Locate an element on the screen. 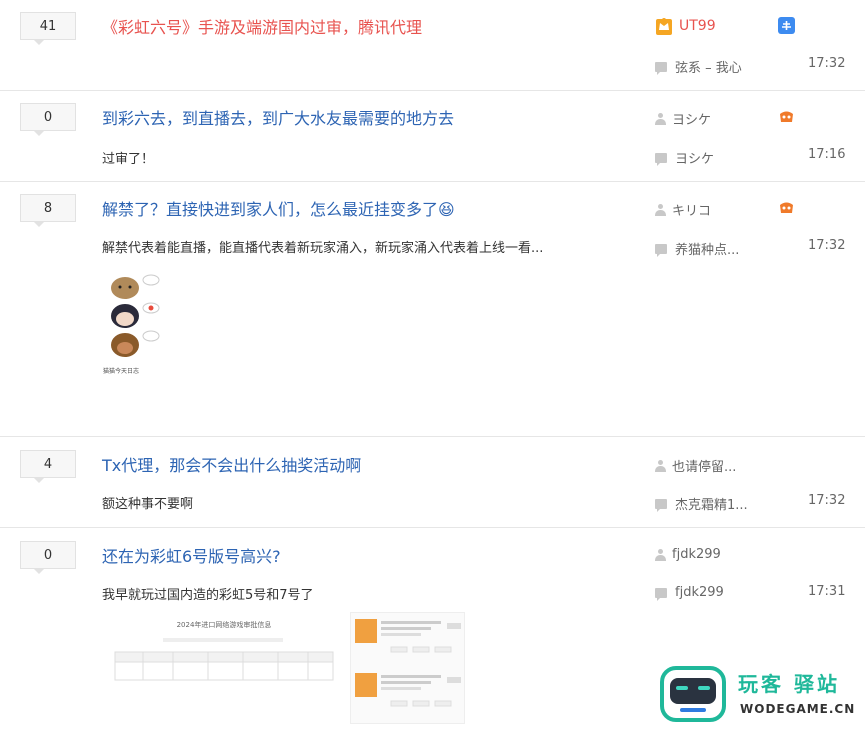 The image size is (865, 729). thread-abstract: 额这种事不要啊 is located at coordinates (148, 504).